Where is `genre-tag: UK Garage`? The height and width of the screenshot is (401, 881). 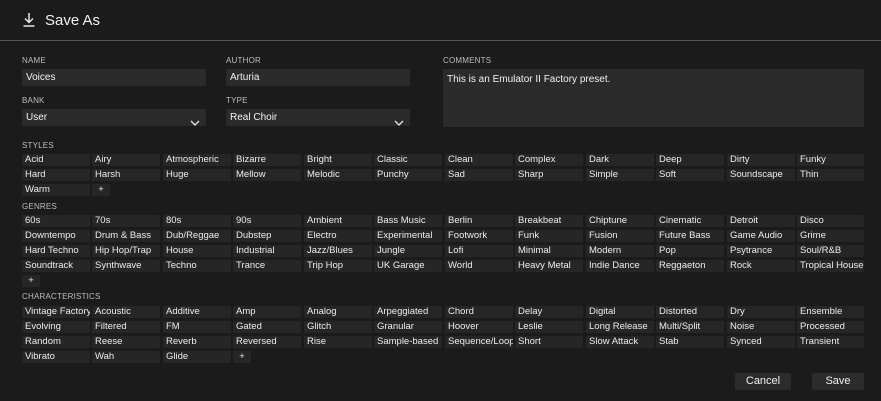 genre-tag: UK Garage is located at coordinates (408, 266).